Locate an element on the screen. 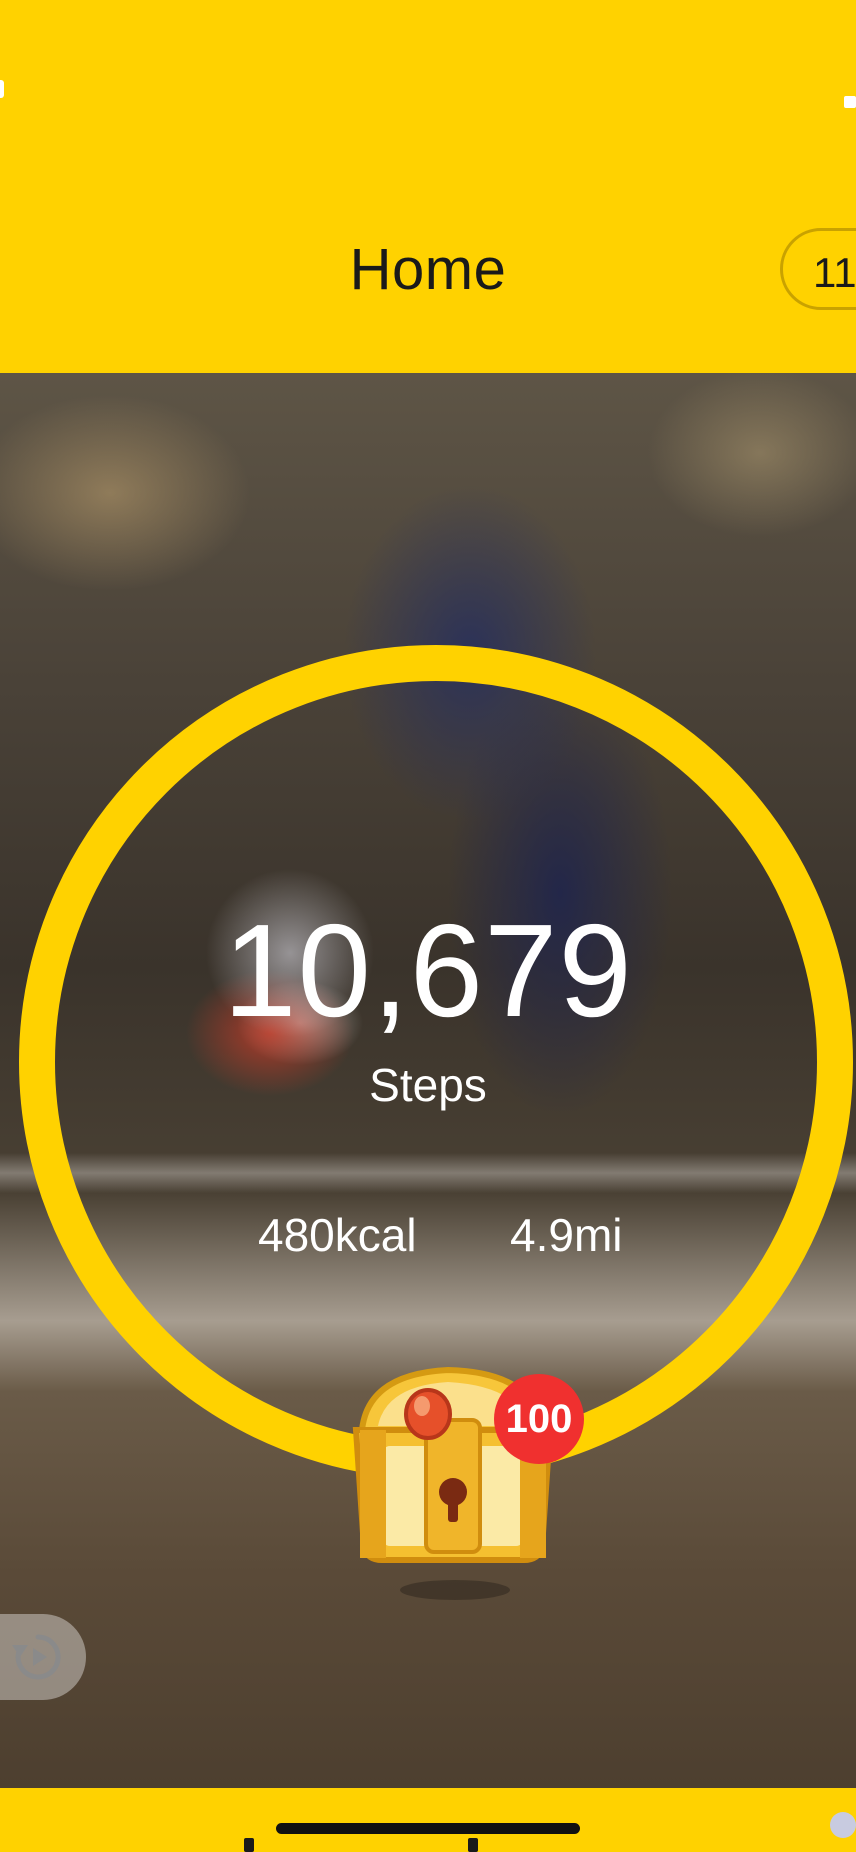 The height and width of the screenshot is (1852, 856). calories-value: 480kcal is located at coordinates (337, 1235).